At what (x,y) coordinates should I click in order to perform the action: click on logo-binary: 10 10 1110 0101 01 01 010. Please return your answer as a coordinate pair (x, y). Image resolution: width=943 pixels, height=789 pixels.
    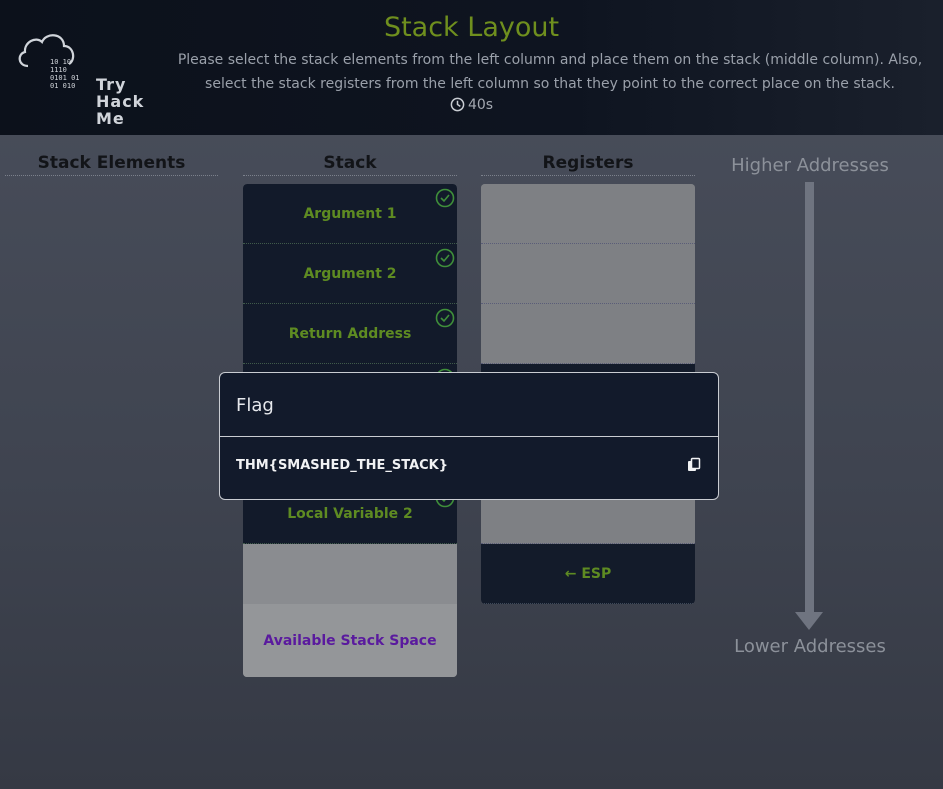
    Looking at the image, I should click on (65, 74).